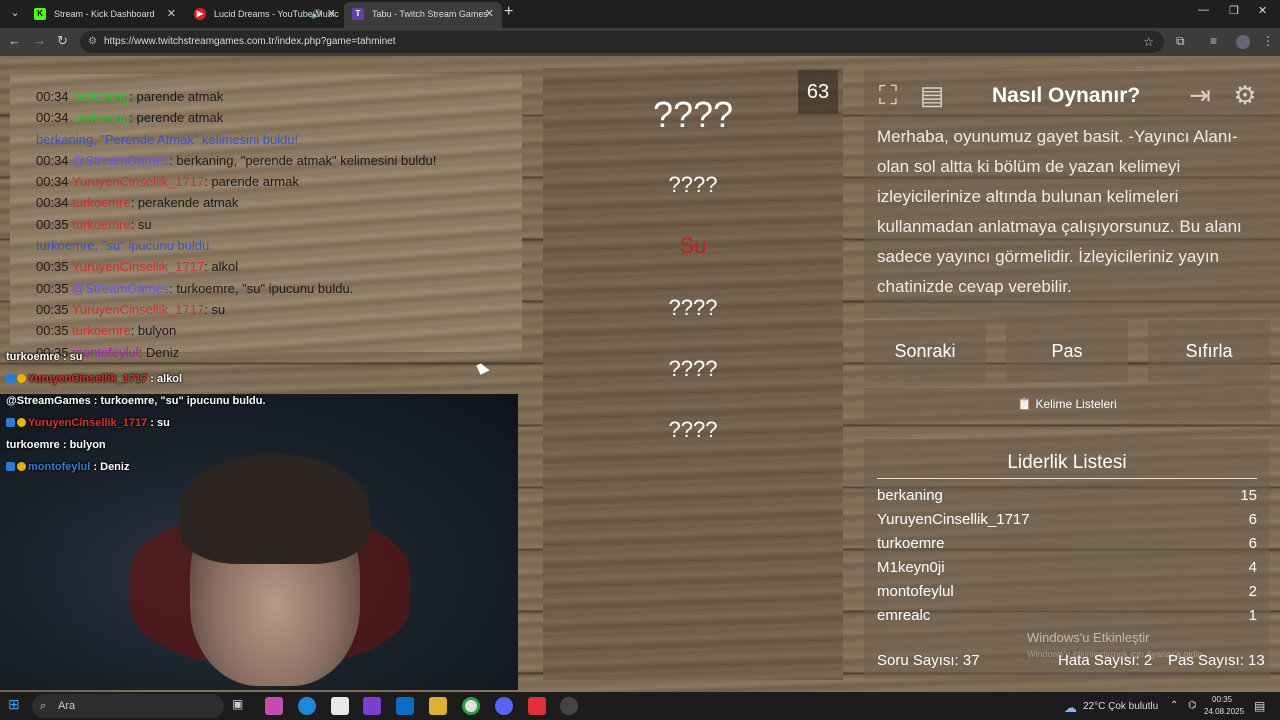  What do you see at coordinates (1067, 568) in the screenshot?
I see `leaderboard-row: M1keyn0ji 4` at bounding box center [1067, 568].